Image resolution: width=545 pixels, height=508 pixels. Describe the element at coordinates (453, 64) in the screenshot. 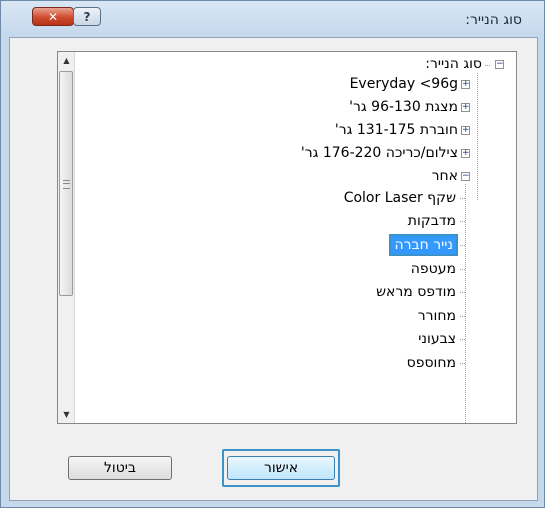

I see `tree-node-root: סוג הנייר:` at that location.